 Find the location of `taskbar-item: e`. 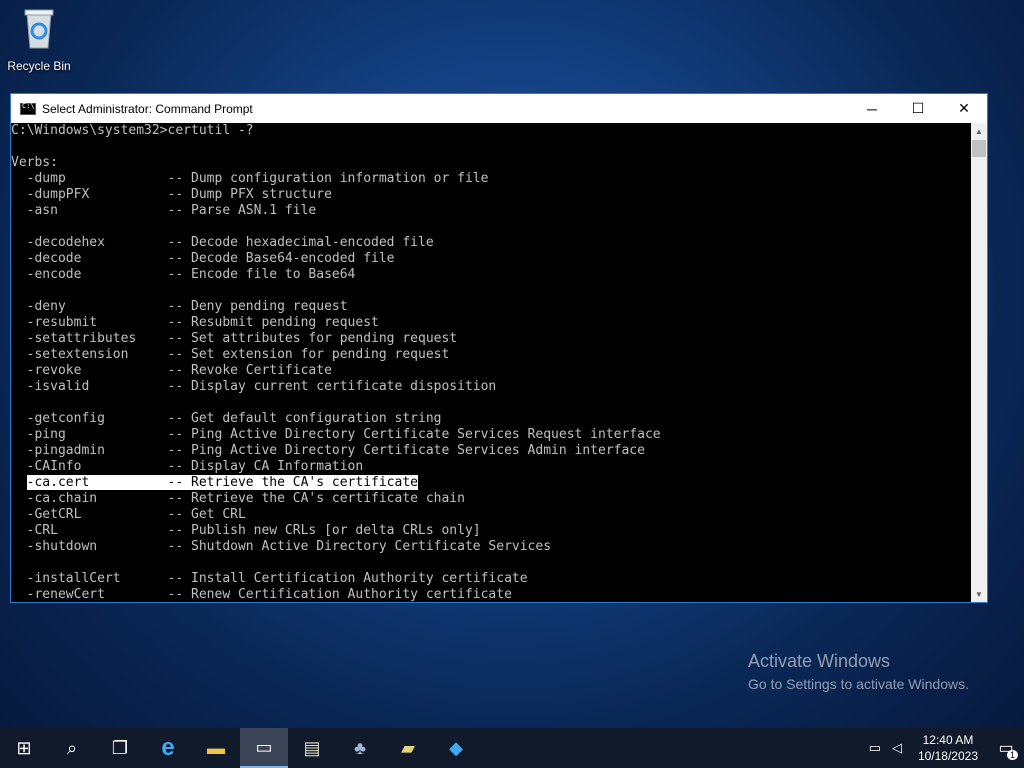

taskbar-item: e is located at coordinates (168, 748).